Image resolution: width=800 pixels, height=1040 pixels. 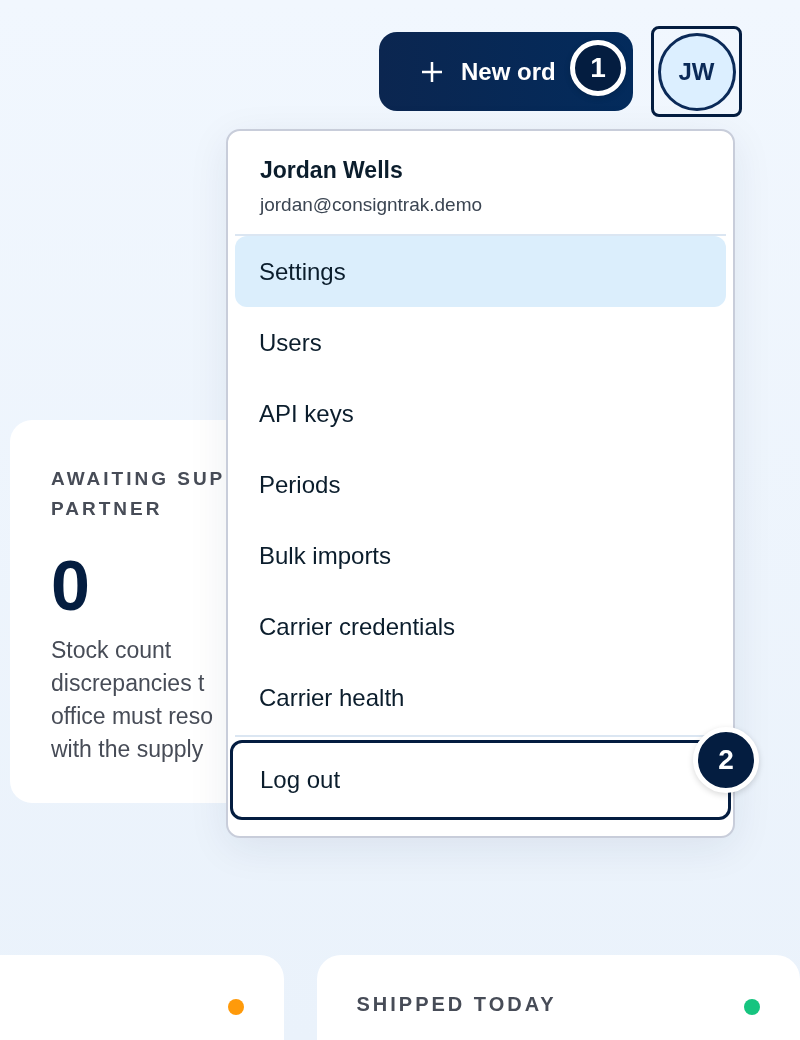 I want to click on card-title: PARTNER, so click(x=107, y=509).